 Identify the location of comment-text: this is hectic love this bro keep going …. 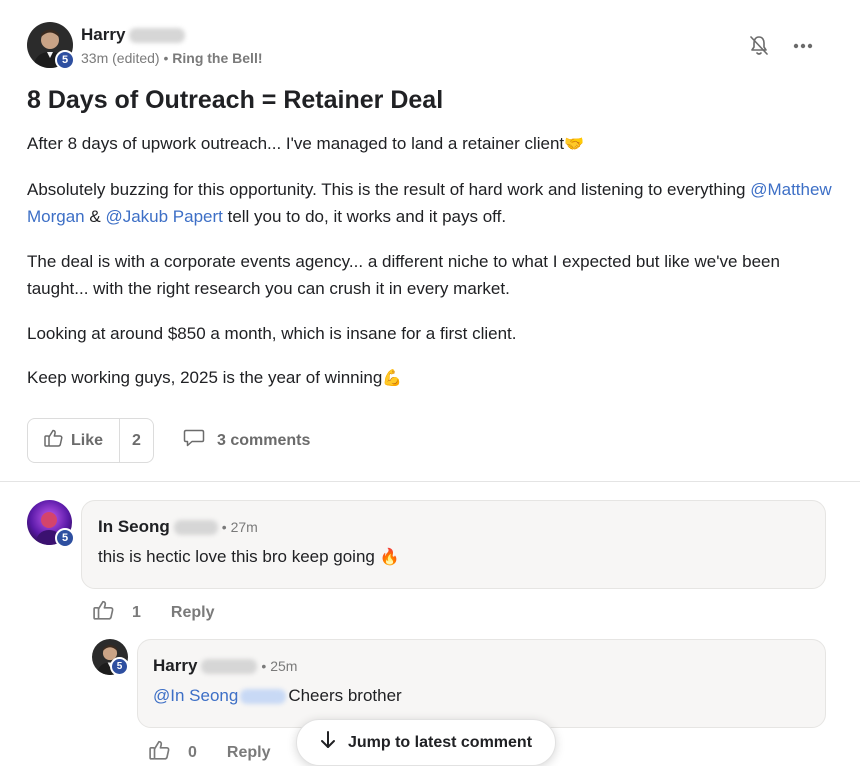
(249, 556).